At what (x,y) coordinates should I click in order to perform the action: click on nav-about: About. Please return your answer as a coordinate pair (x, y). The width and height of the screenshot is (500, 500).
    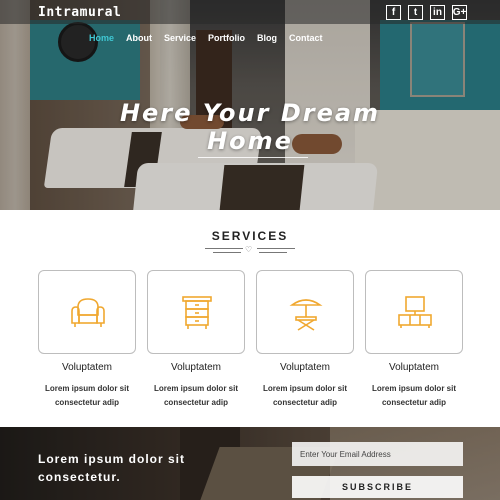
    Looking at the image, I should click on (139, 38).